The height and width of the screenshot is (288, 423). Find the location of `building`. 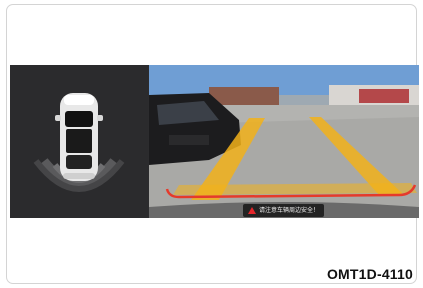

building is located at coordinates (384, 96).